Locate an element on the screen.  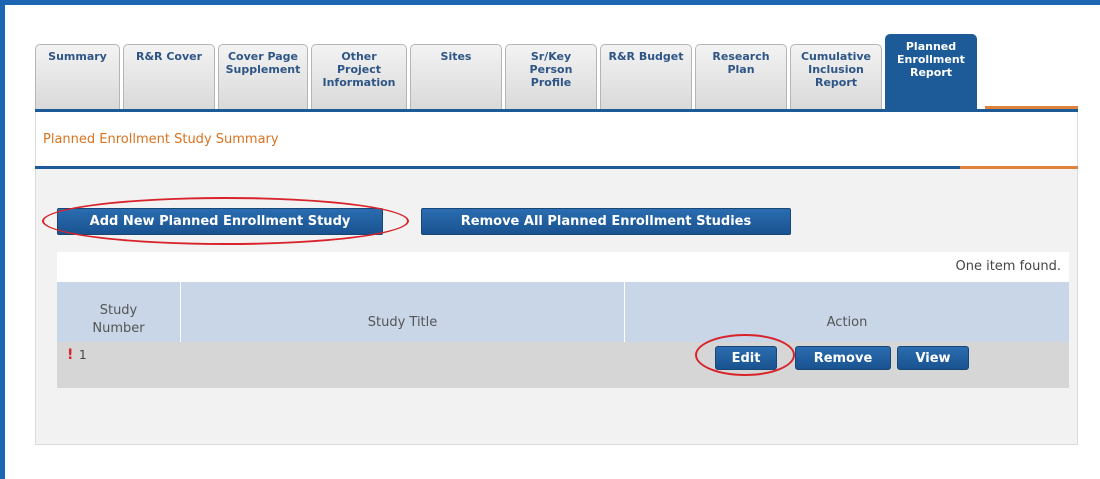
frame-top-border is located at coordinates (550, 2).